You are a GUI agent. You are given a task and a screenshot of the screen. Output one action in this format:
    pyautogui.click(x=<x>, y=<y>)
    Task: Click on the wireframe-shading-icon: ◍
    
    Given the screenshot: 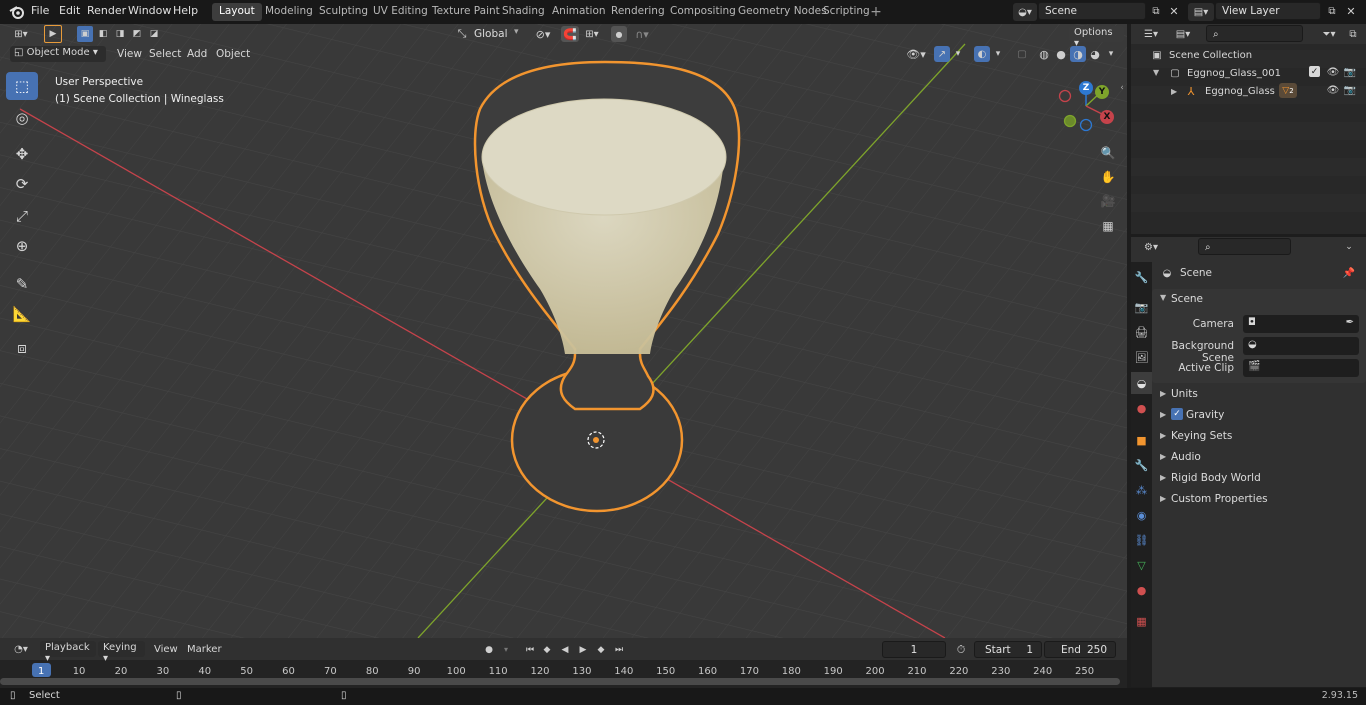 What is the action you would take?
    pyautogui.click(x=1044, y=54)
    